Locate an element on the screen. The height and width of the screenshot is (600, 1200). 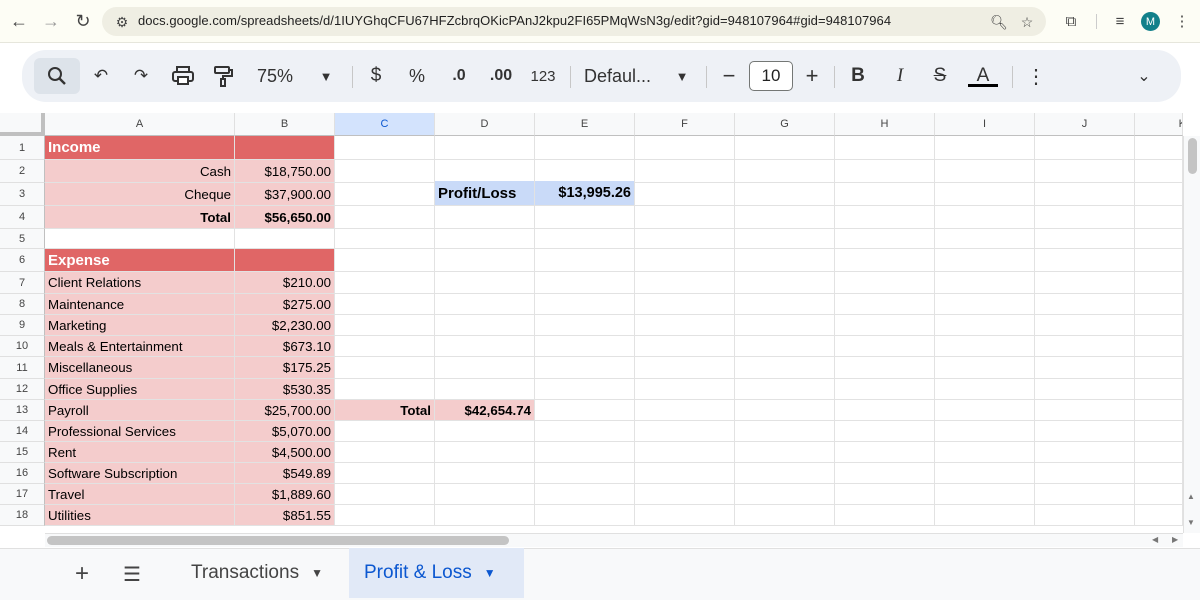
search-icon is located at coordinates (57, 76).